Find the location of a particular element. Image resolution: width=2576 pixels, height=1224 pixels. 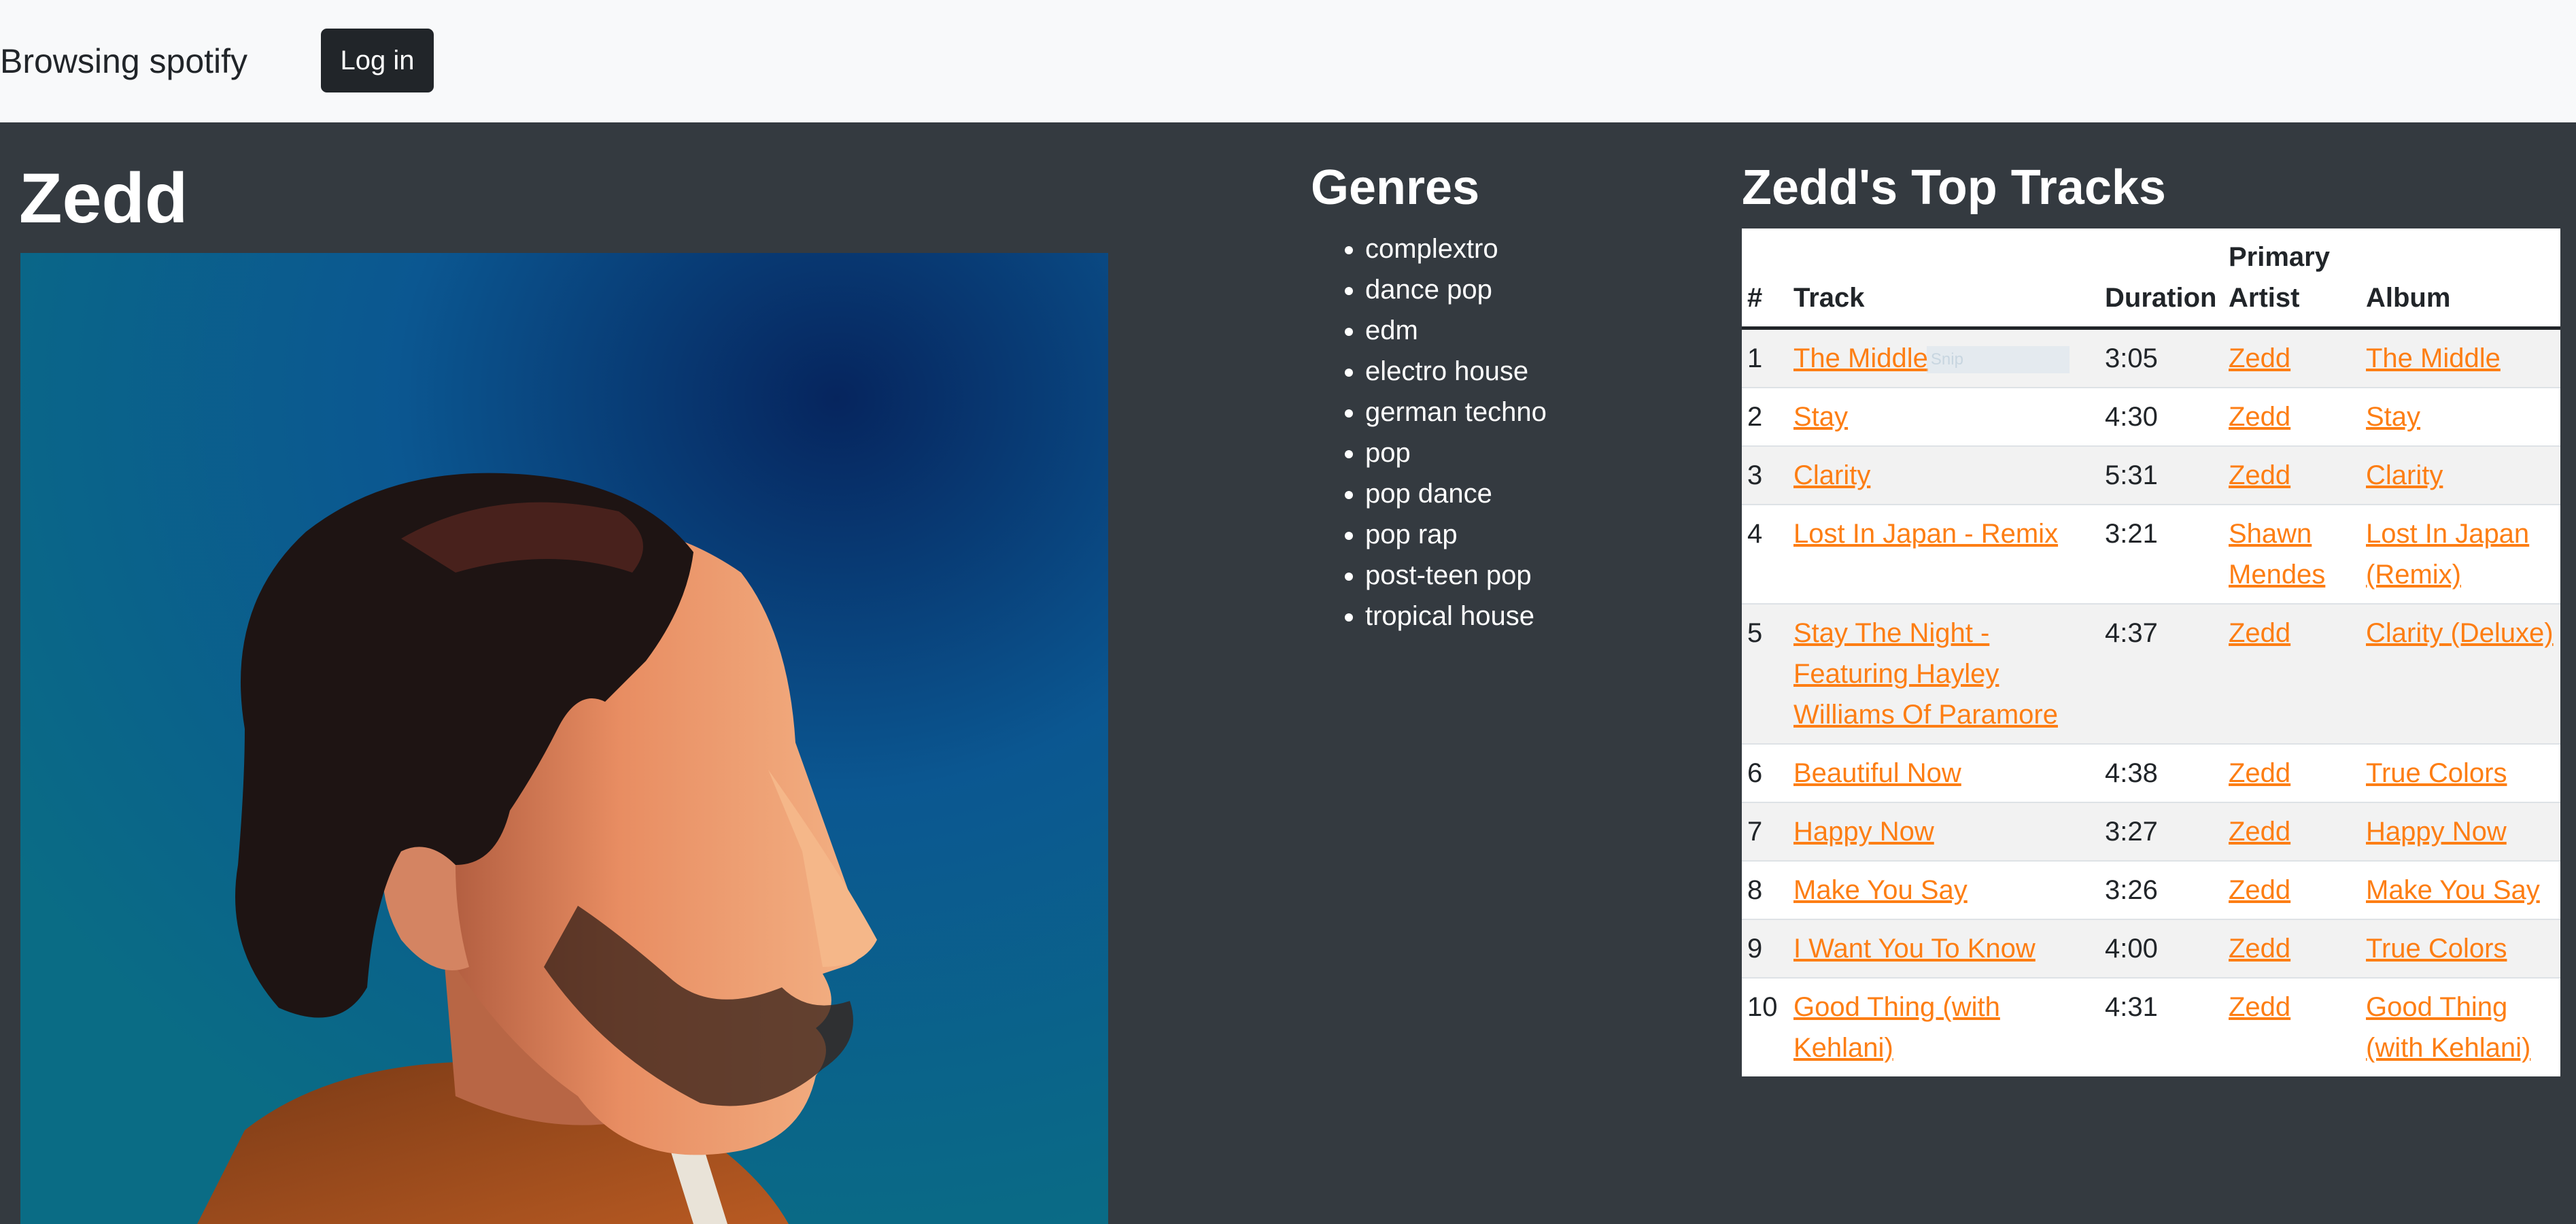

album-link: Lost In Japan (Remix) is located at coordinates (2447, 555).